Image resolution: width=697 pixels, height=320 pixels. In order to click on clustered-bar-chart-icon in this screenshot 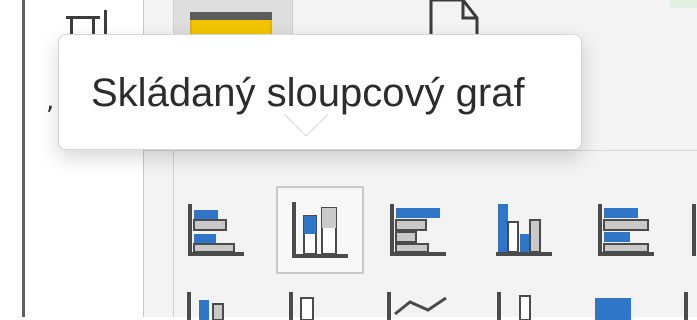, I will do `click(216, 230)`.